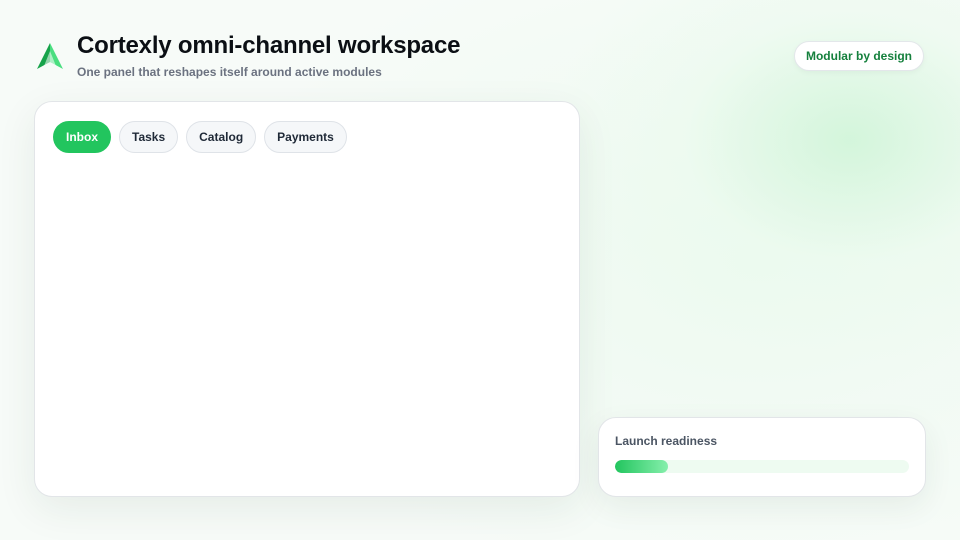 The image size is (960, 540). What do you see at coordinates (762, 457) in the screenshot?
I see `launch-readiness-card: Launch readiness` at bounding box center [762, 457].